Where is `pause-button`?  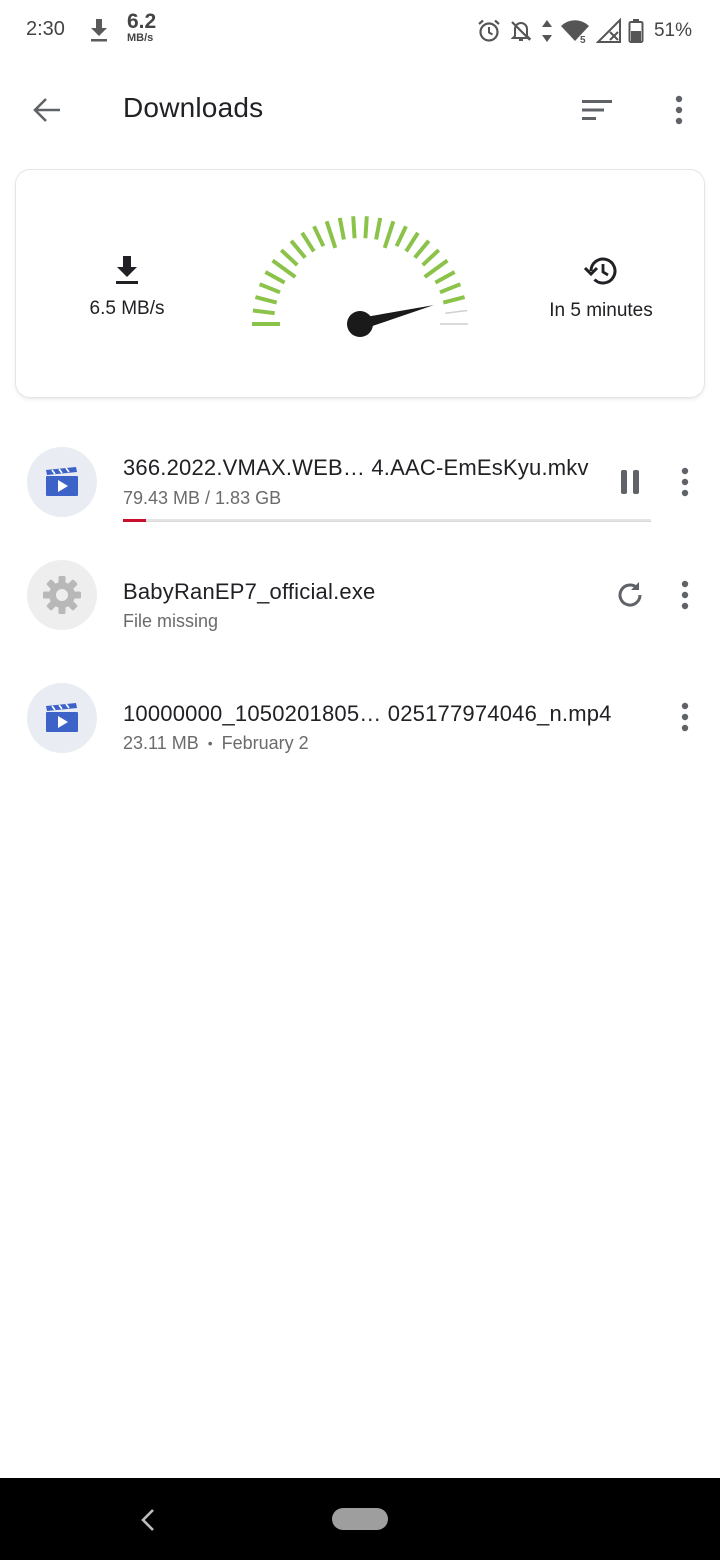
pause-button is located at coordinates (630, 482).